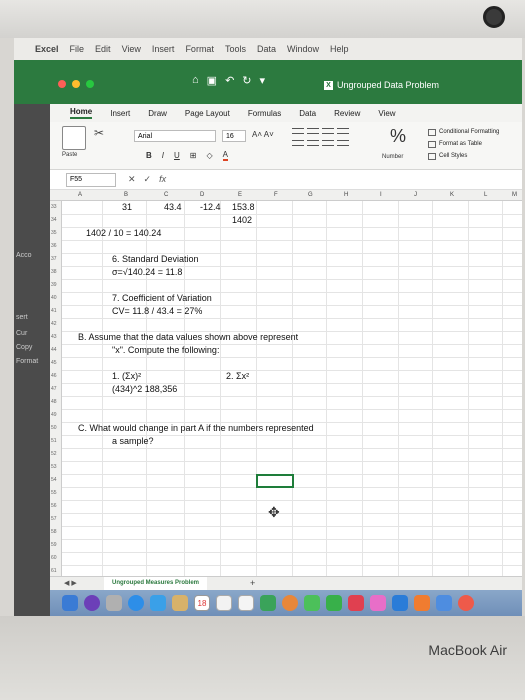 The height and width of the screenshot is (700, 525). Describe the element at coordinates (132, 179) in the screenshot. I see `cancel-icon: ✕` at that location.